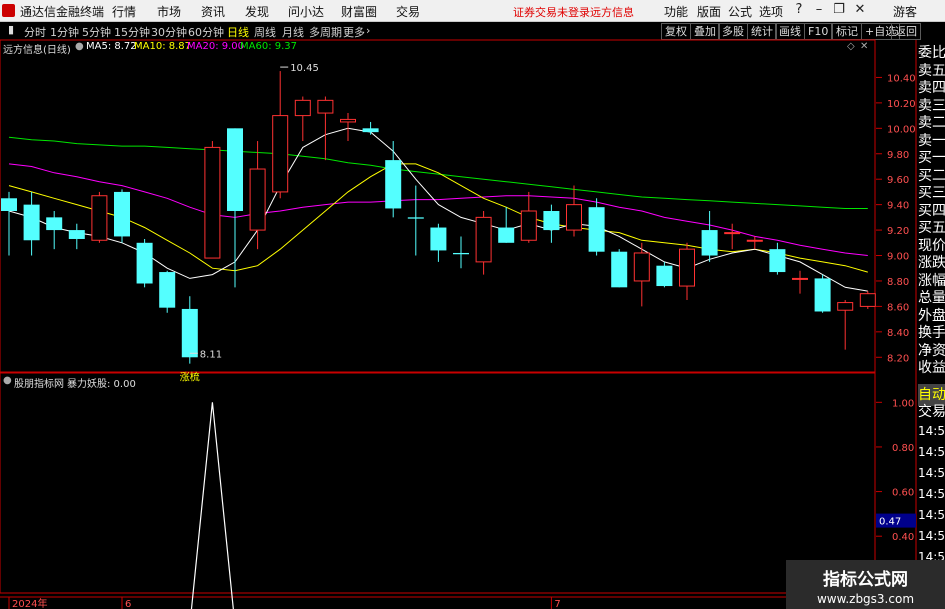  What do you see at coordinates (79, 48) in the screenshot?
I see `ma-settings-icon: ●` at bounding box center [79, 48].